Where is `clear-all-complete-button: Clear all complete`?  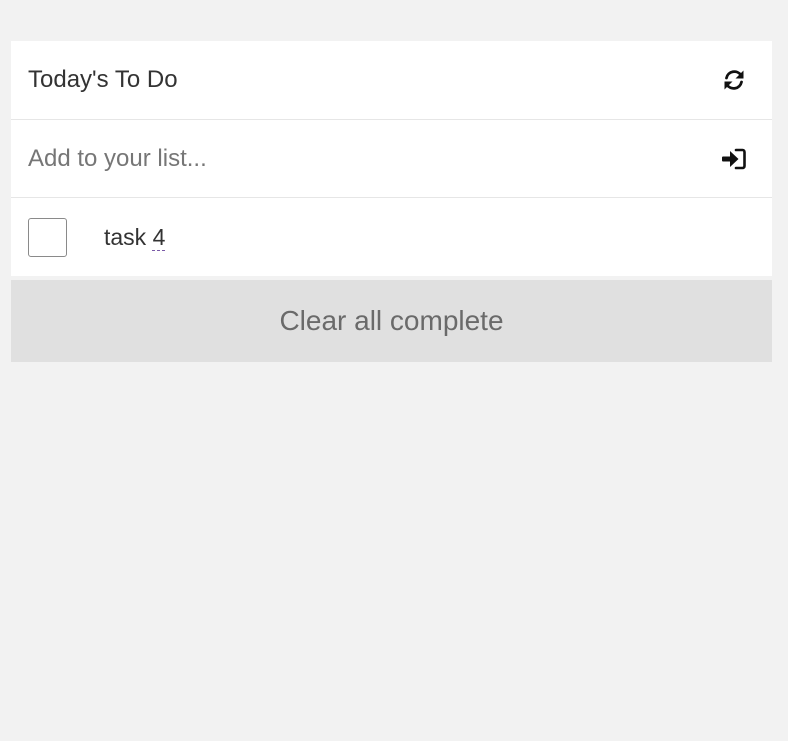
clear-all-complete-button: Clear all complete is located at coordinates (391, 321).